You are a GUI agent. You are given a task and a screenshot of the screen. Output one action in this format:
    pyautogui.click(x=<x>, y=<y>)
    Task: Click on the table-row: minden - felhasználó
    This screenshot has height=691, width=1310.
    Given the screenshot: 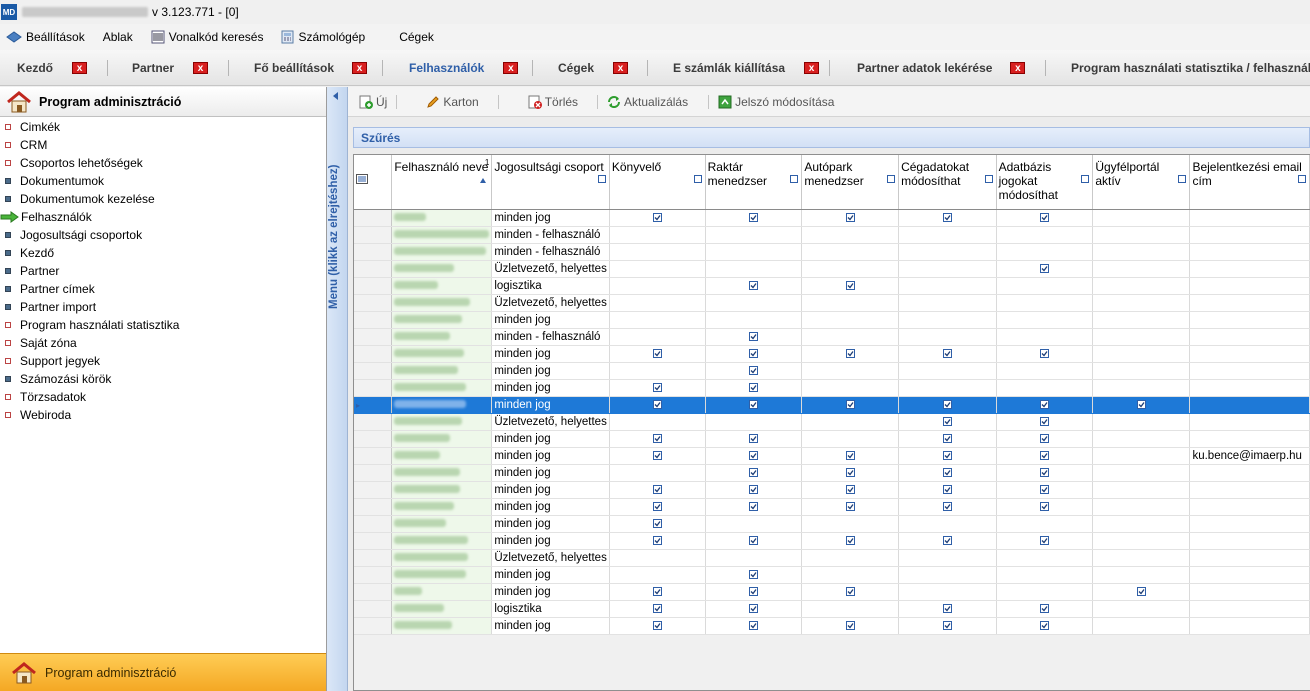 What is the action you would take?
    pyautogui.click(x=832, y=337)
    